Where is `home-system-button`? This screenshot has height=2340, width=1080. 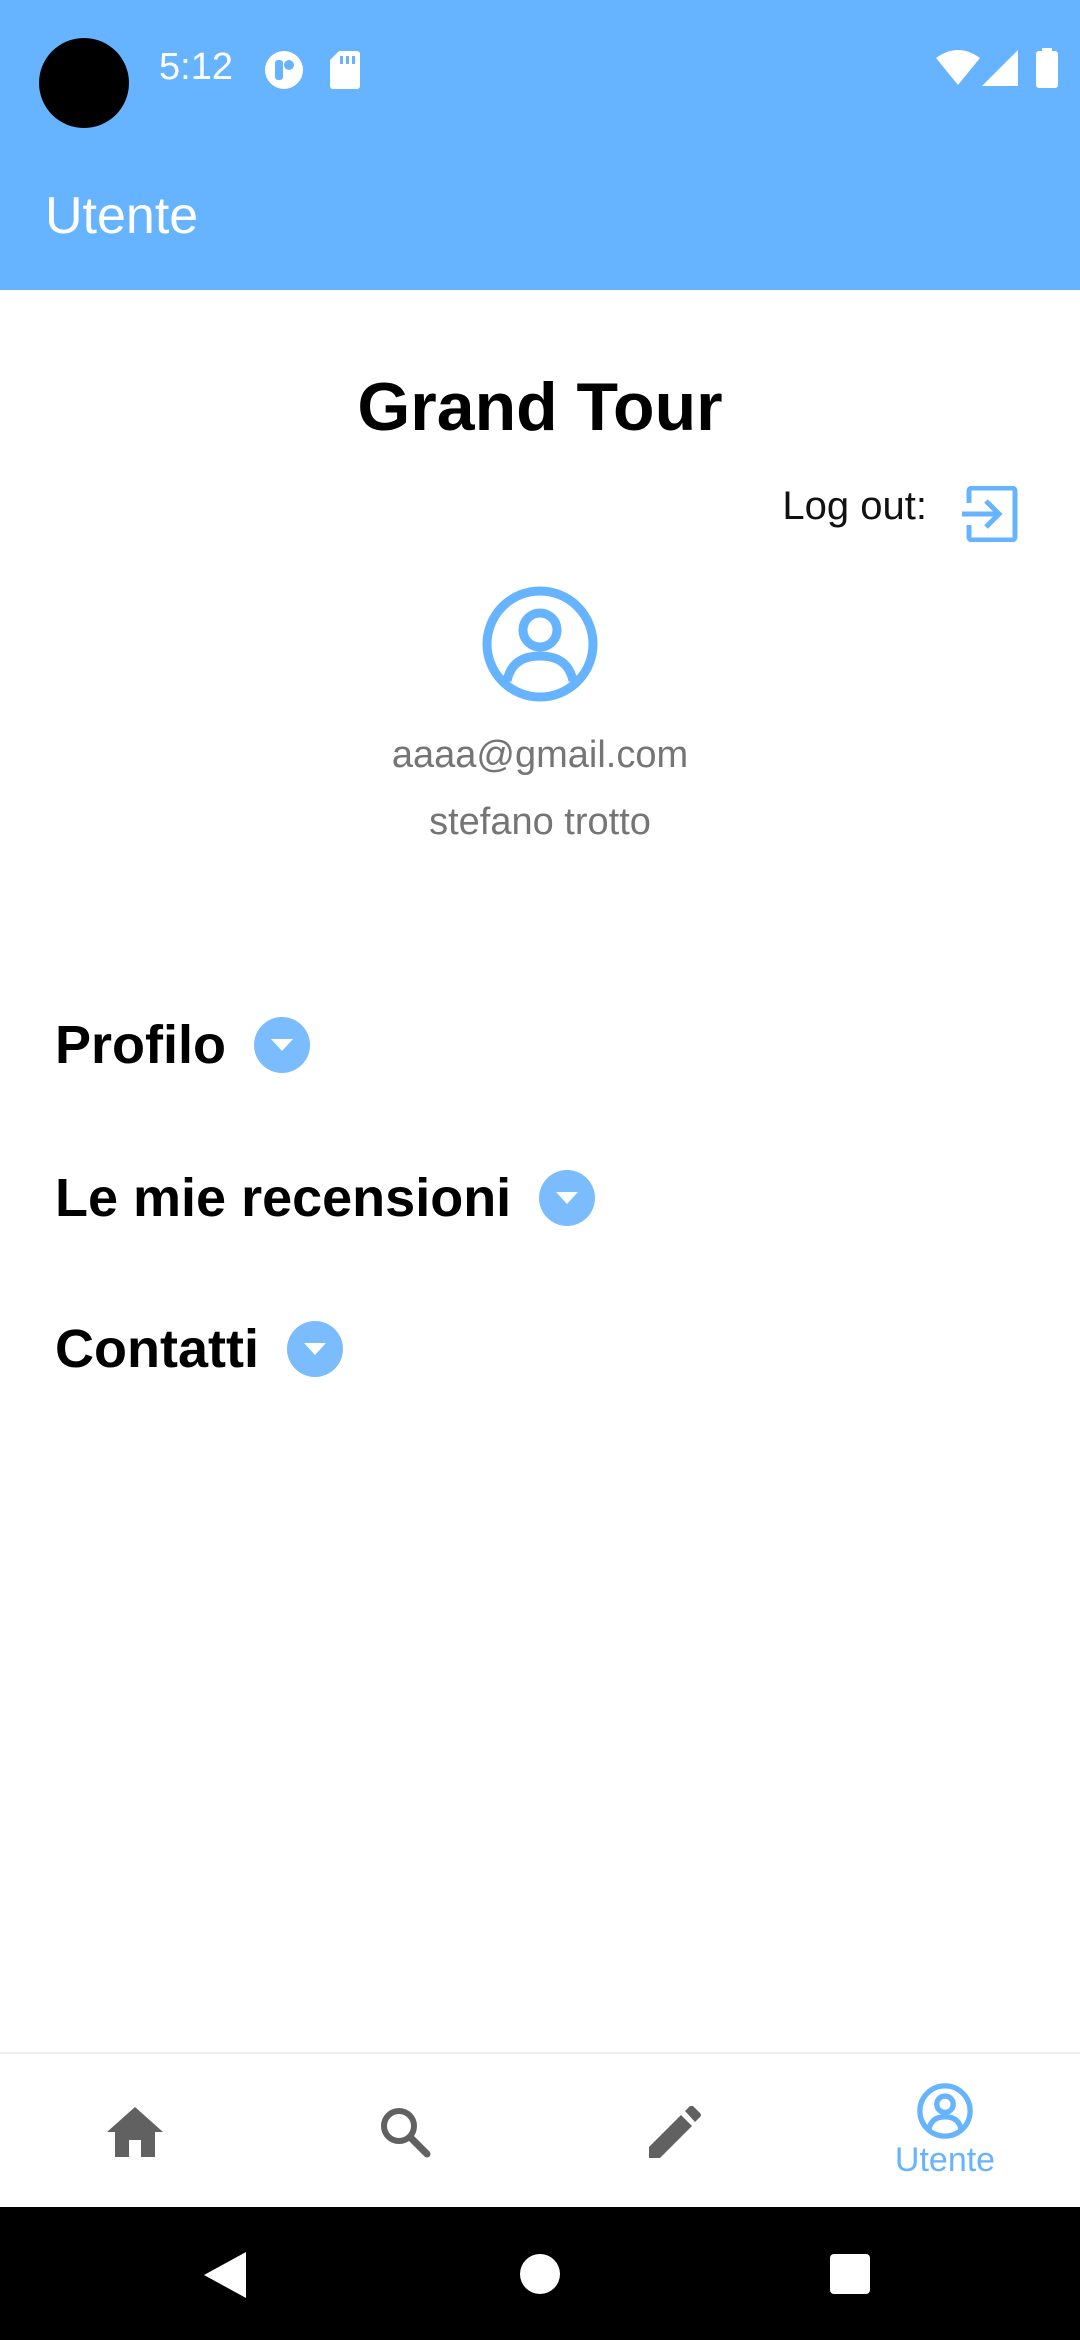
home-system-button is located at coordinates (540, 2274).